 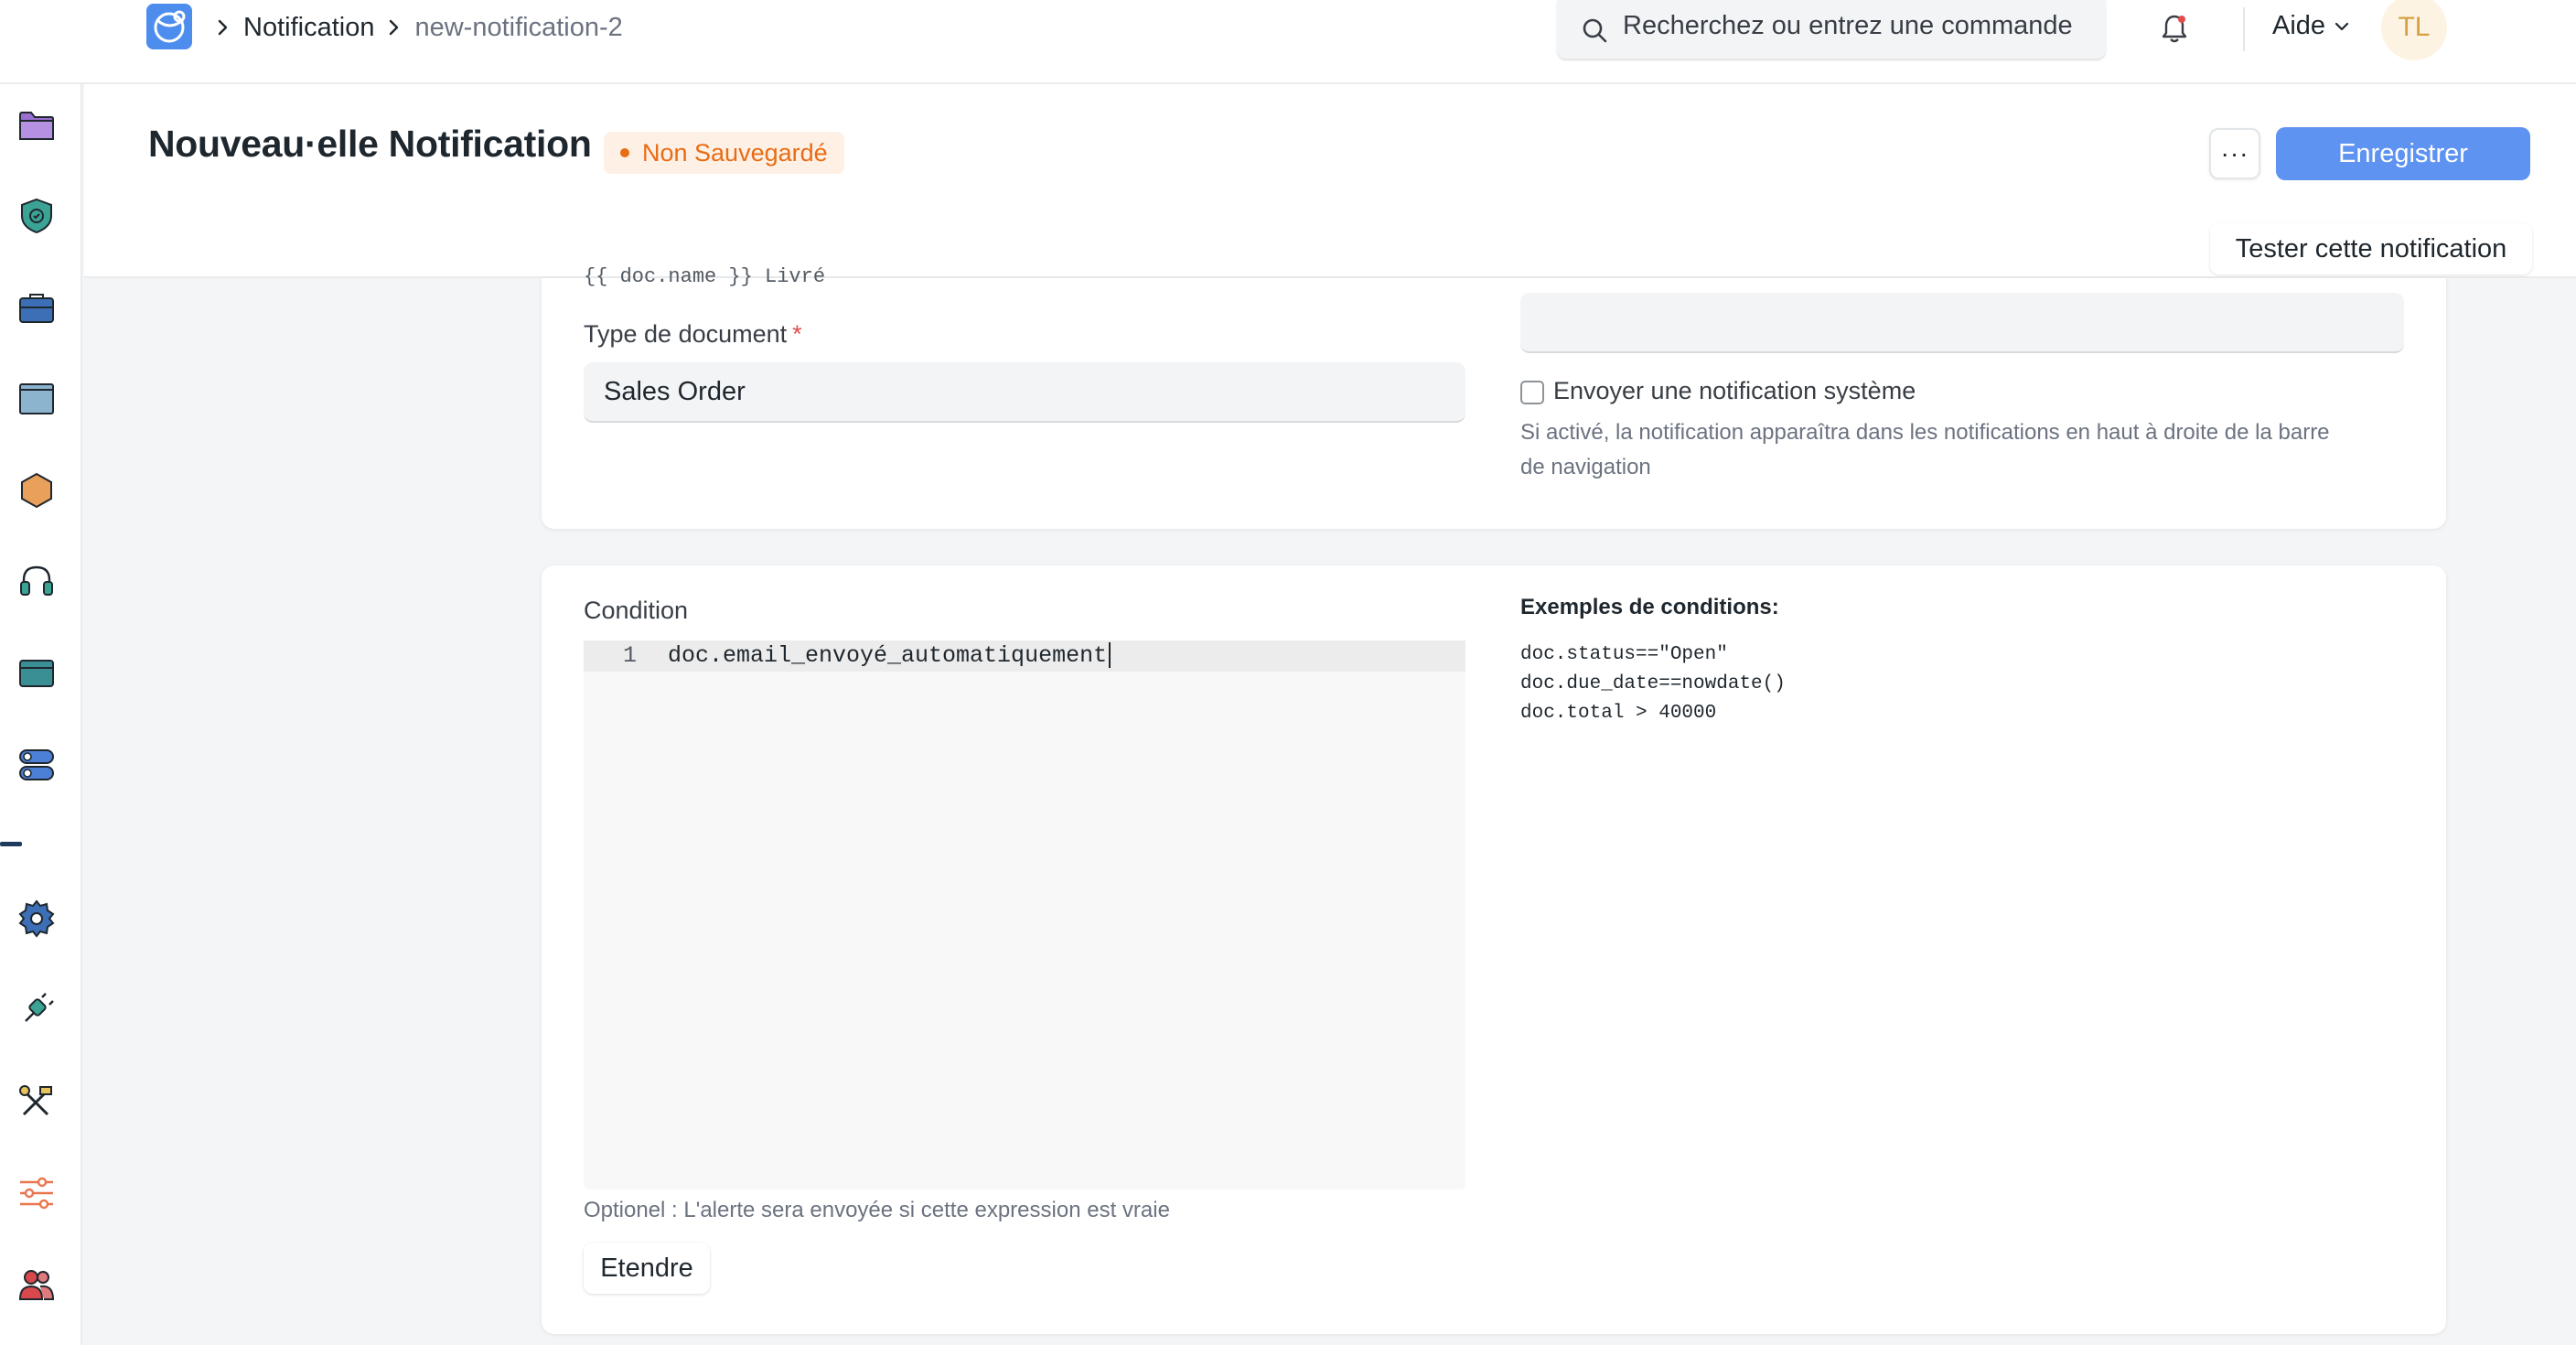 What do you see at coordinates (1619, 713) in the screenshot?
I see `example-line: doc.total > 40000` at bounding box center [1619, 713].